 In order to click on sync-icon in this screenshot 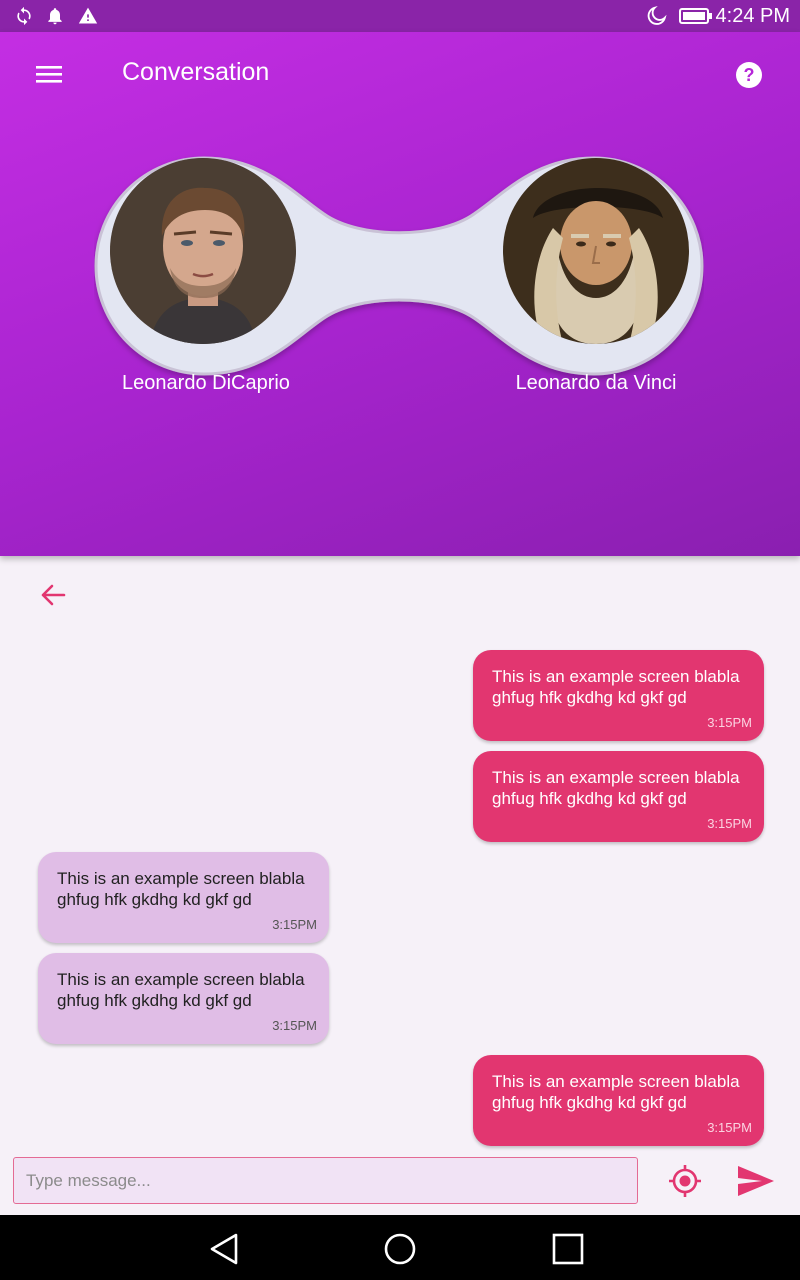, I will do `click(24, 16)`.